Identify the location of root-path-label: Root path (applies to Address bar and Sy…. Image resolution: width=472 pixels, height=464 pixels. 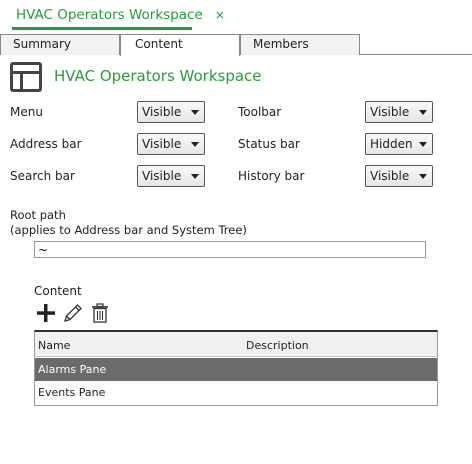
(128, 223).